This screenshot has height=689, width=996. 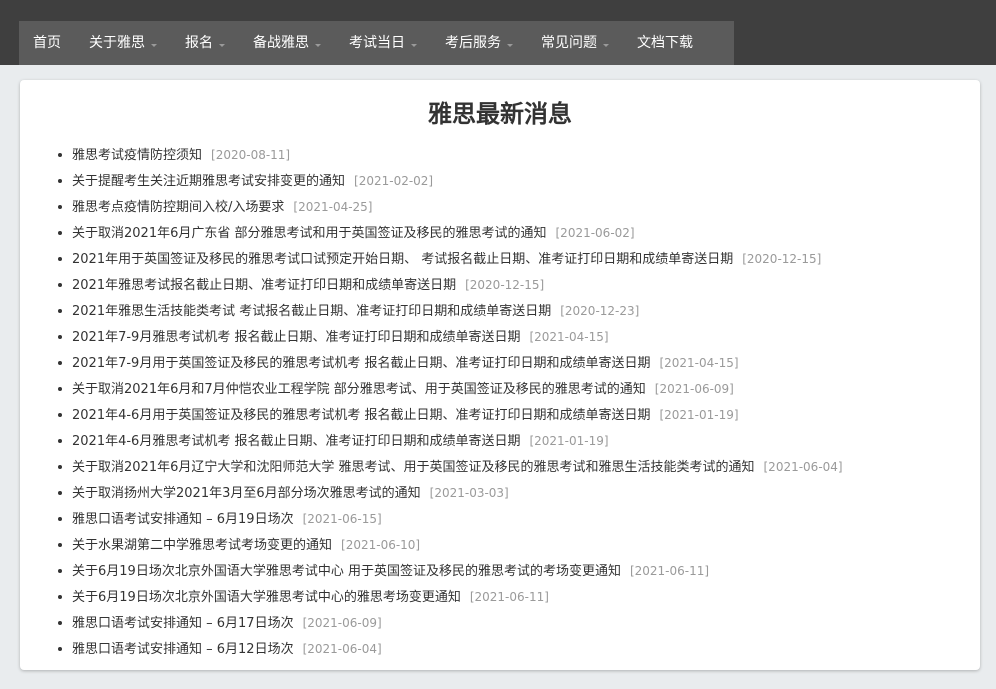 I want to click on news-link: 关于水果湖第二中学雅思考试考场变更的通知, so click(x=202, y=545).